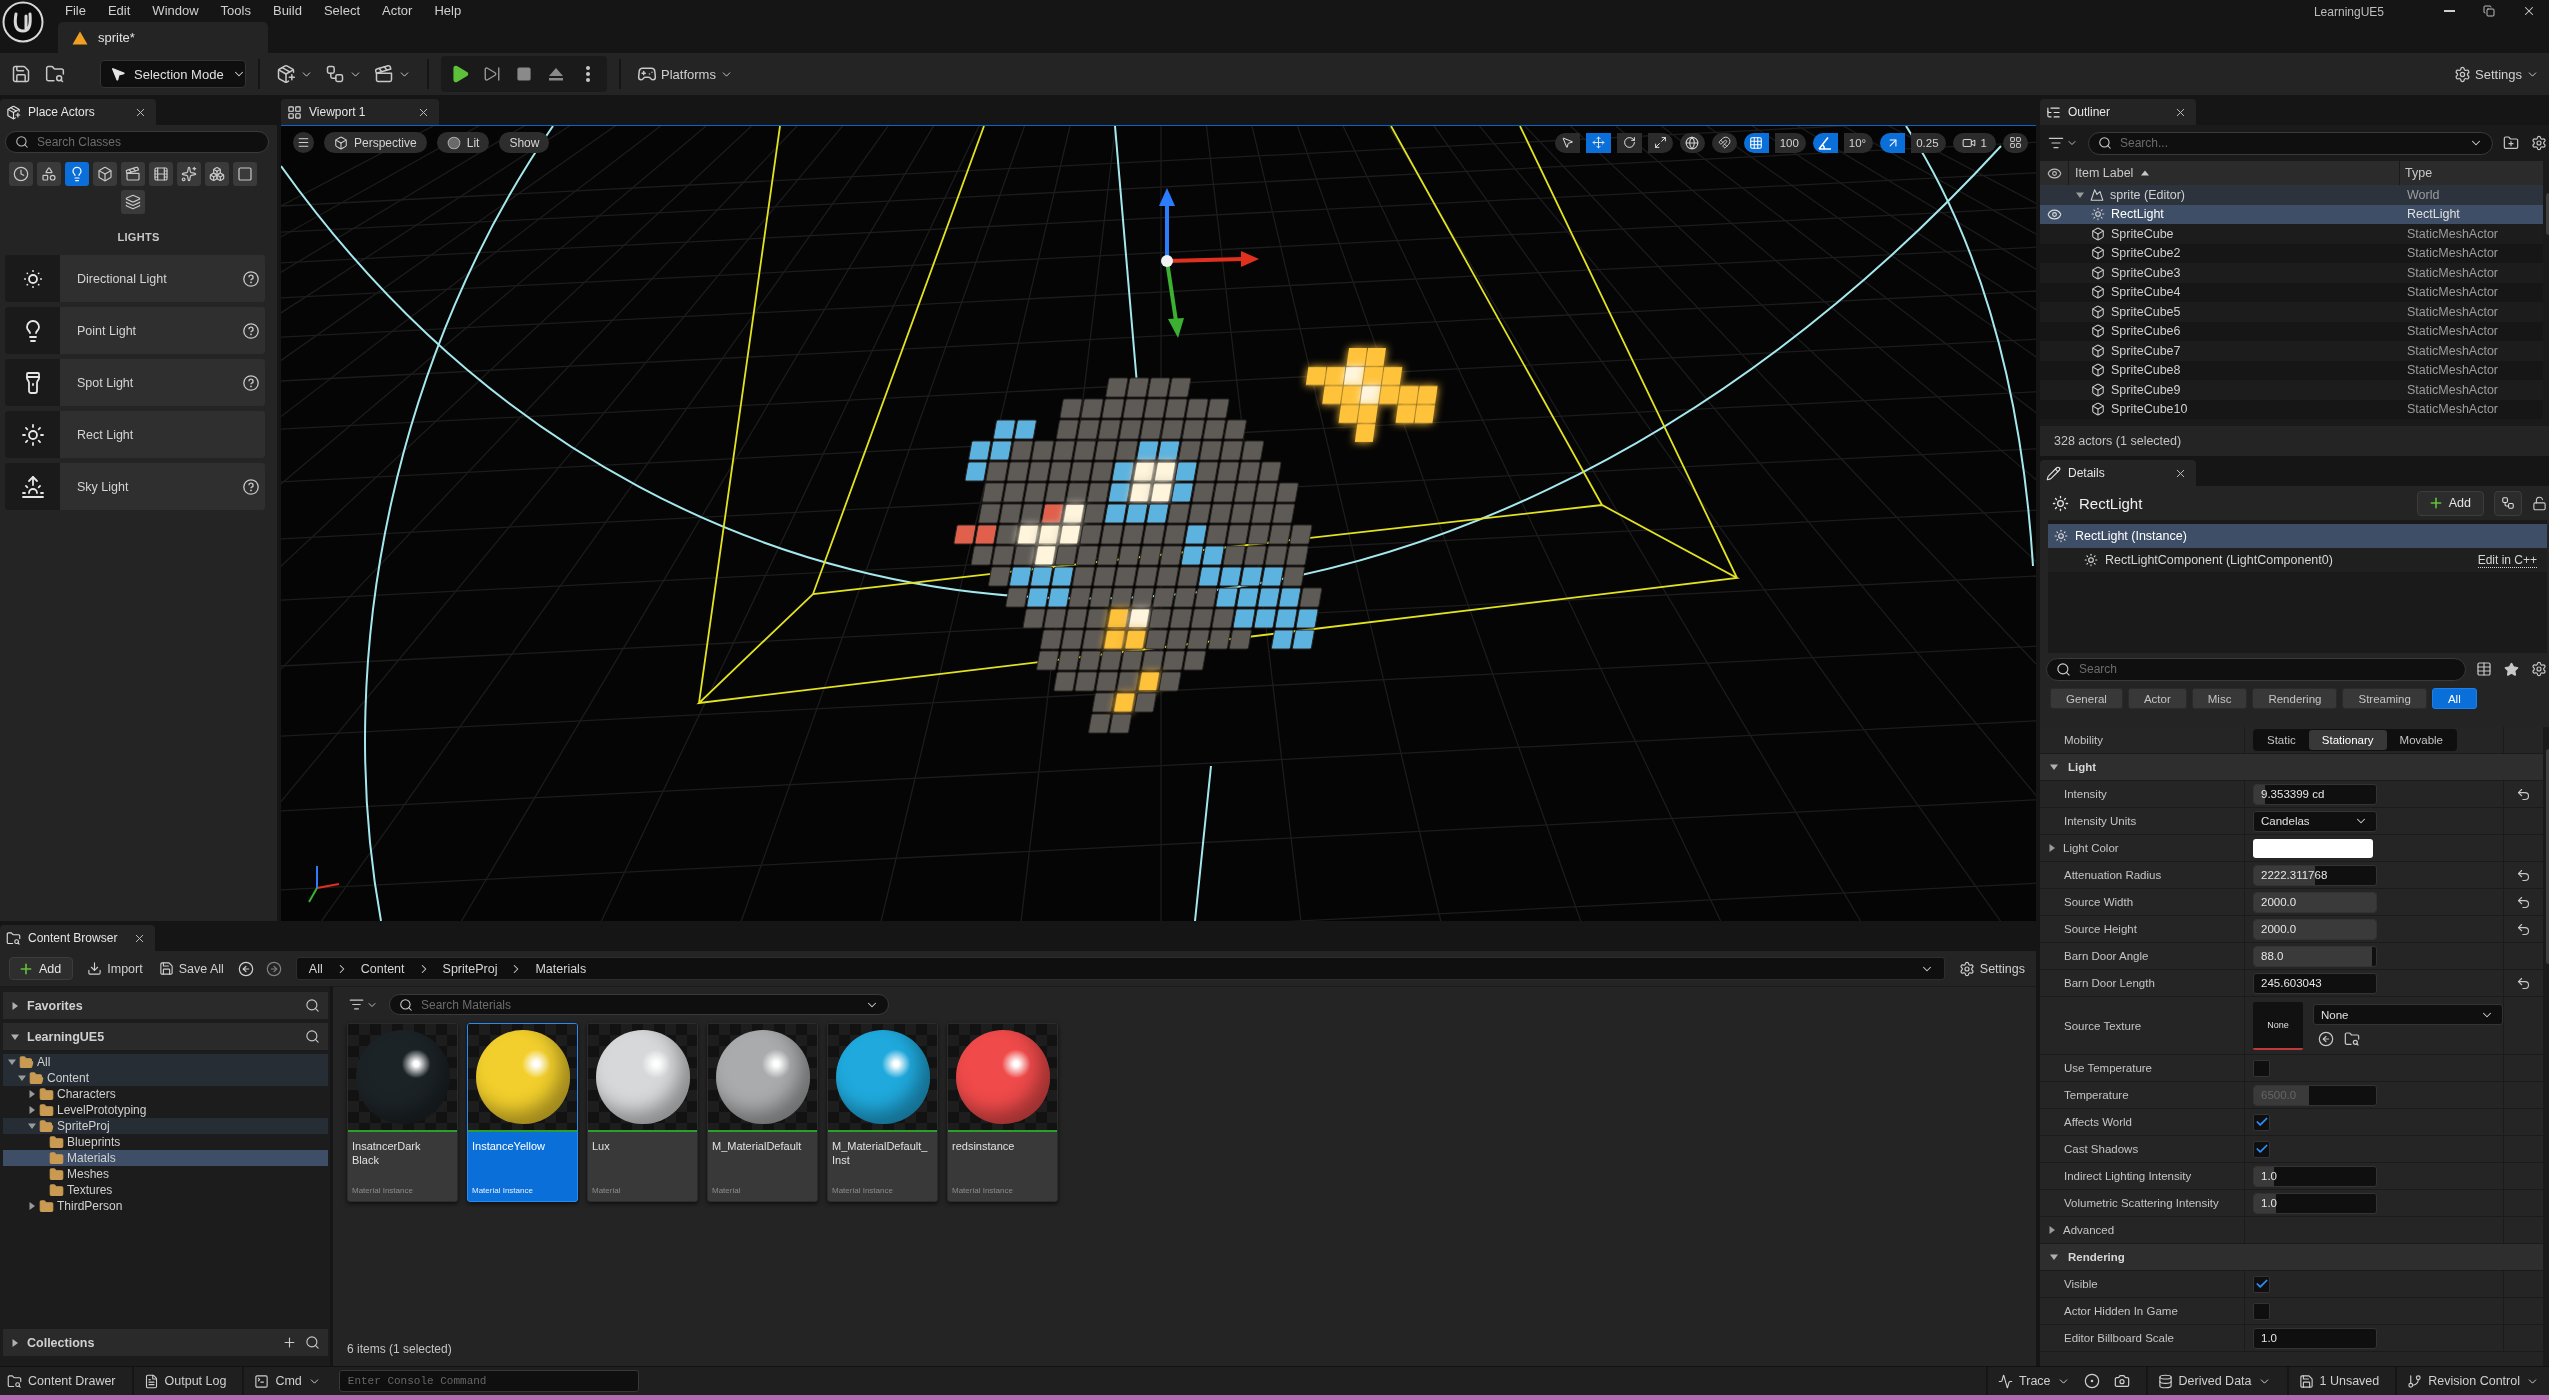  I want to click on cmd-dropdown: Cmd, so click(290, 1381).